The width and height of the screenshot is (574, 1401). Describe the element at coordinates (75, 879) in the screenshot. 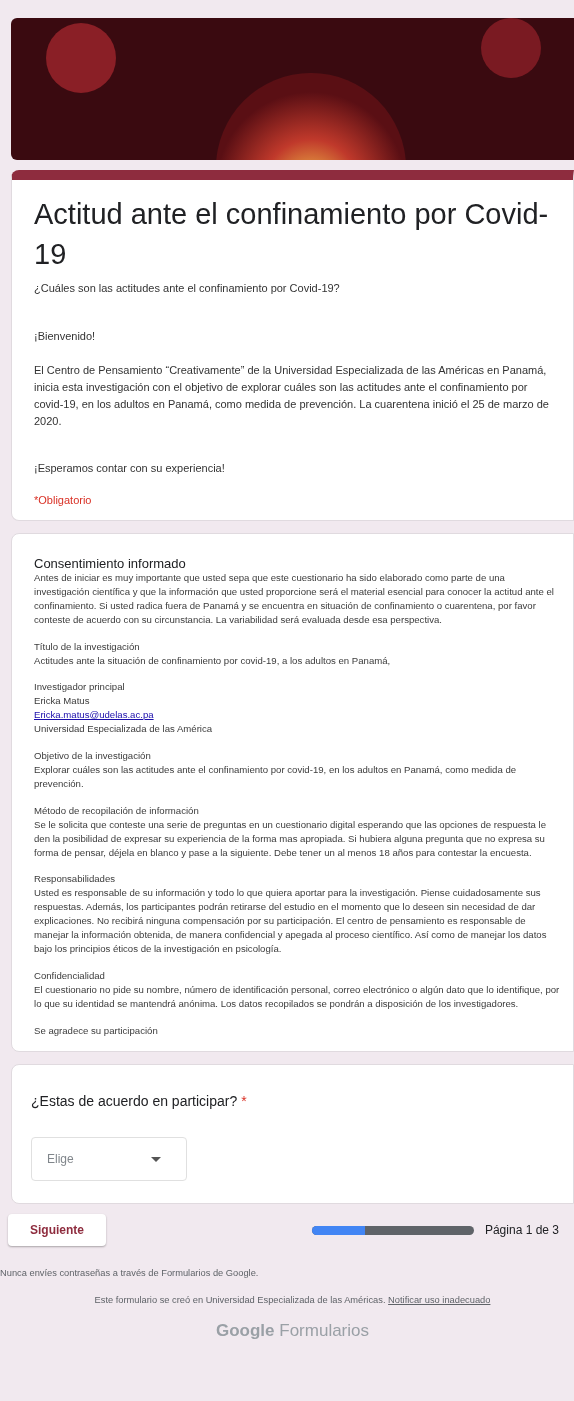

I see `consent-text: Responsabilidades` at that location.